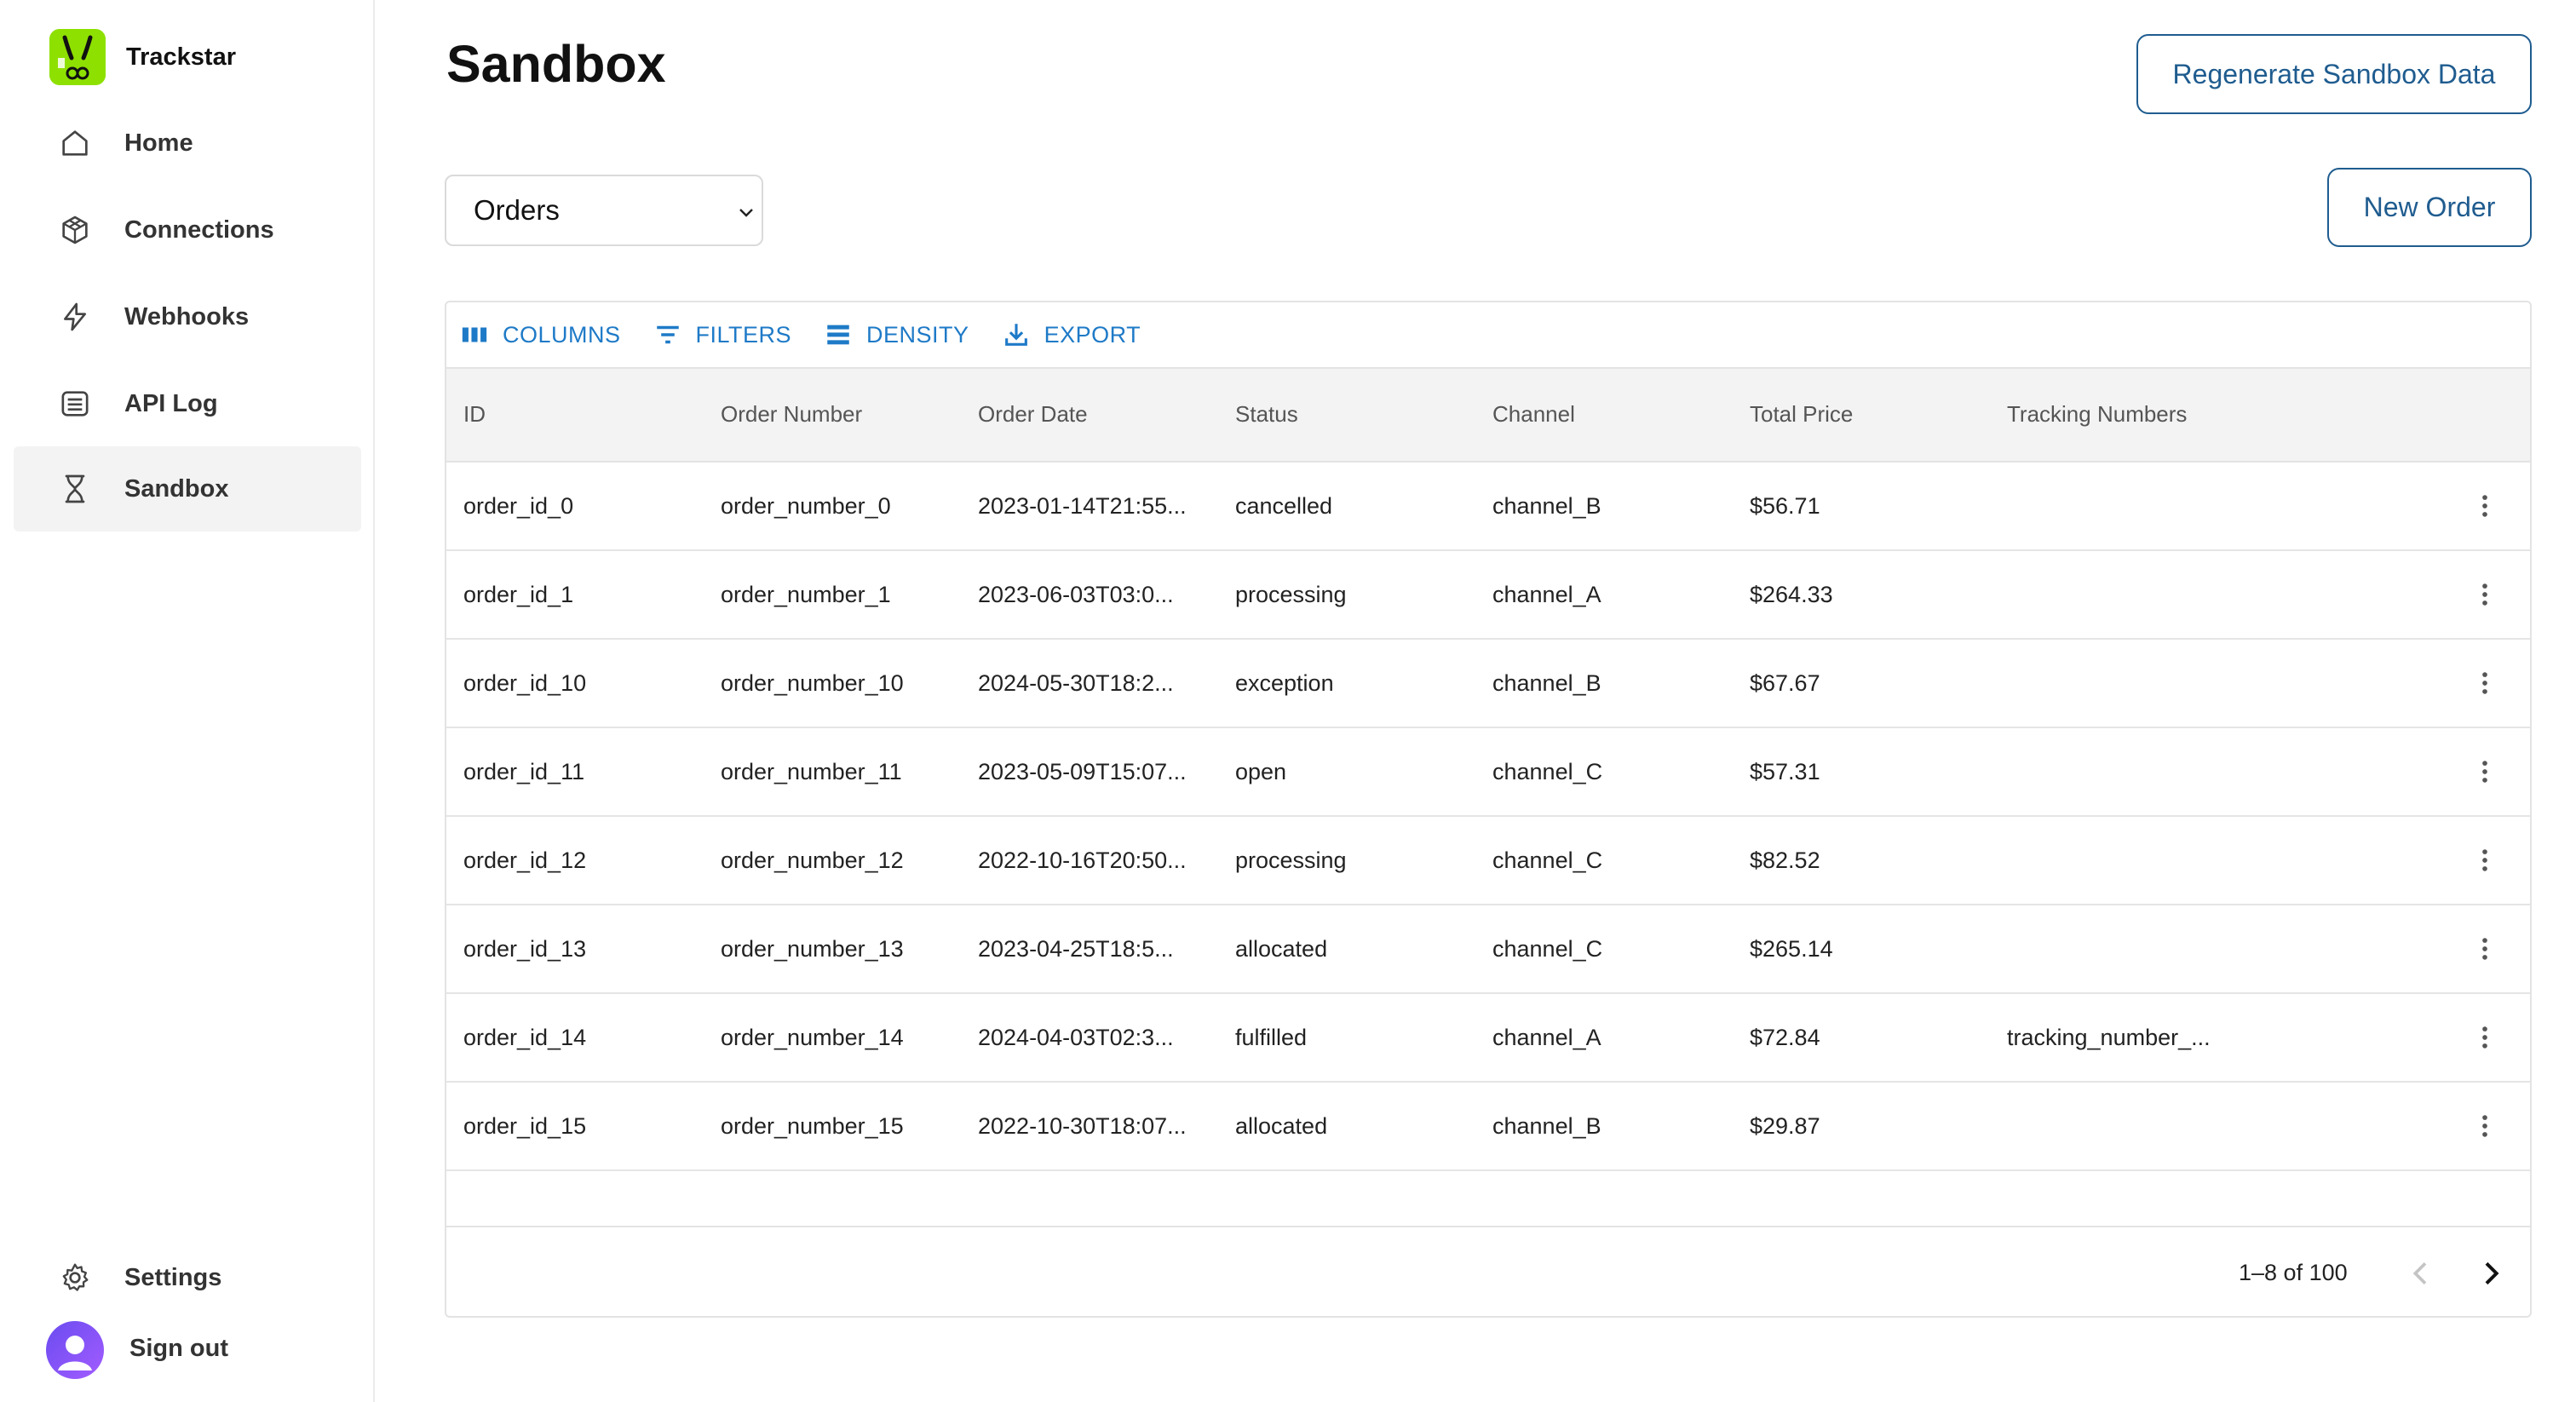  I want to click on trackstar-logo, so click(77, 57).